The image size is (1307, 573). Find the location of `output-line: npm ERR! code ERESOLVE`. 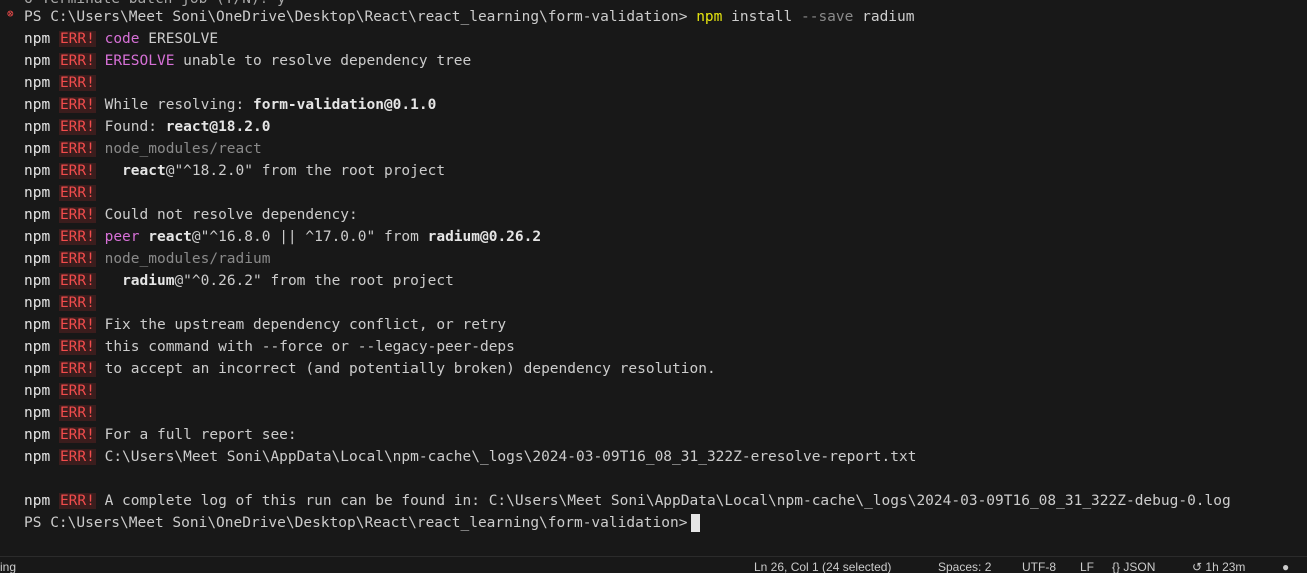

output-line: npm ERR! code ERESOLVE is located at coordinates (121, 39).